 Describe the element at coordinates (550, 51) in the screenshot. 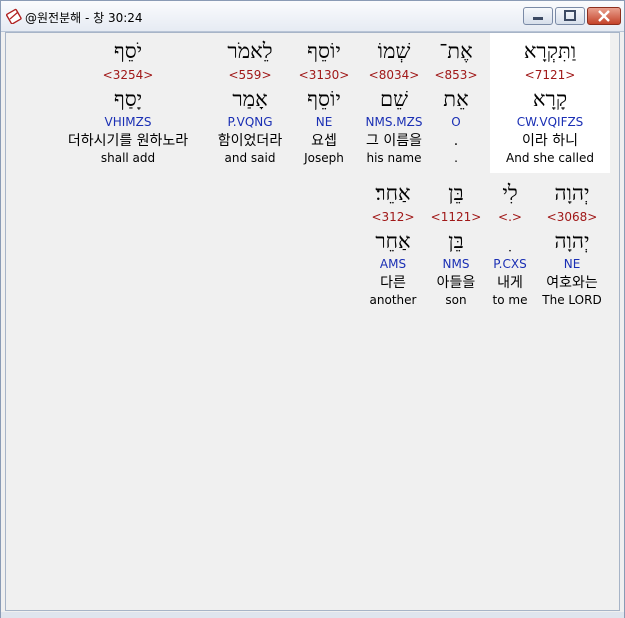

I see `hebrew-word: וַתִּקְרָא` at that location.